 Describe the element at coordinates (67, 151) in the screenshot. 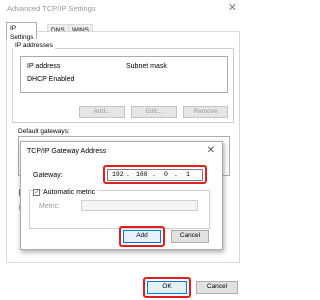

I see `dialog-title: TCP/IP Gateway Address` at that location.